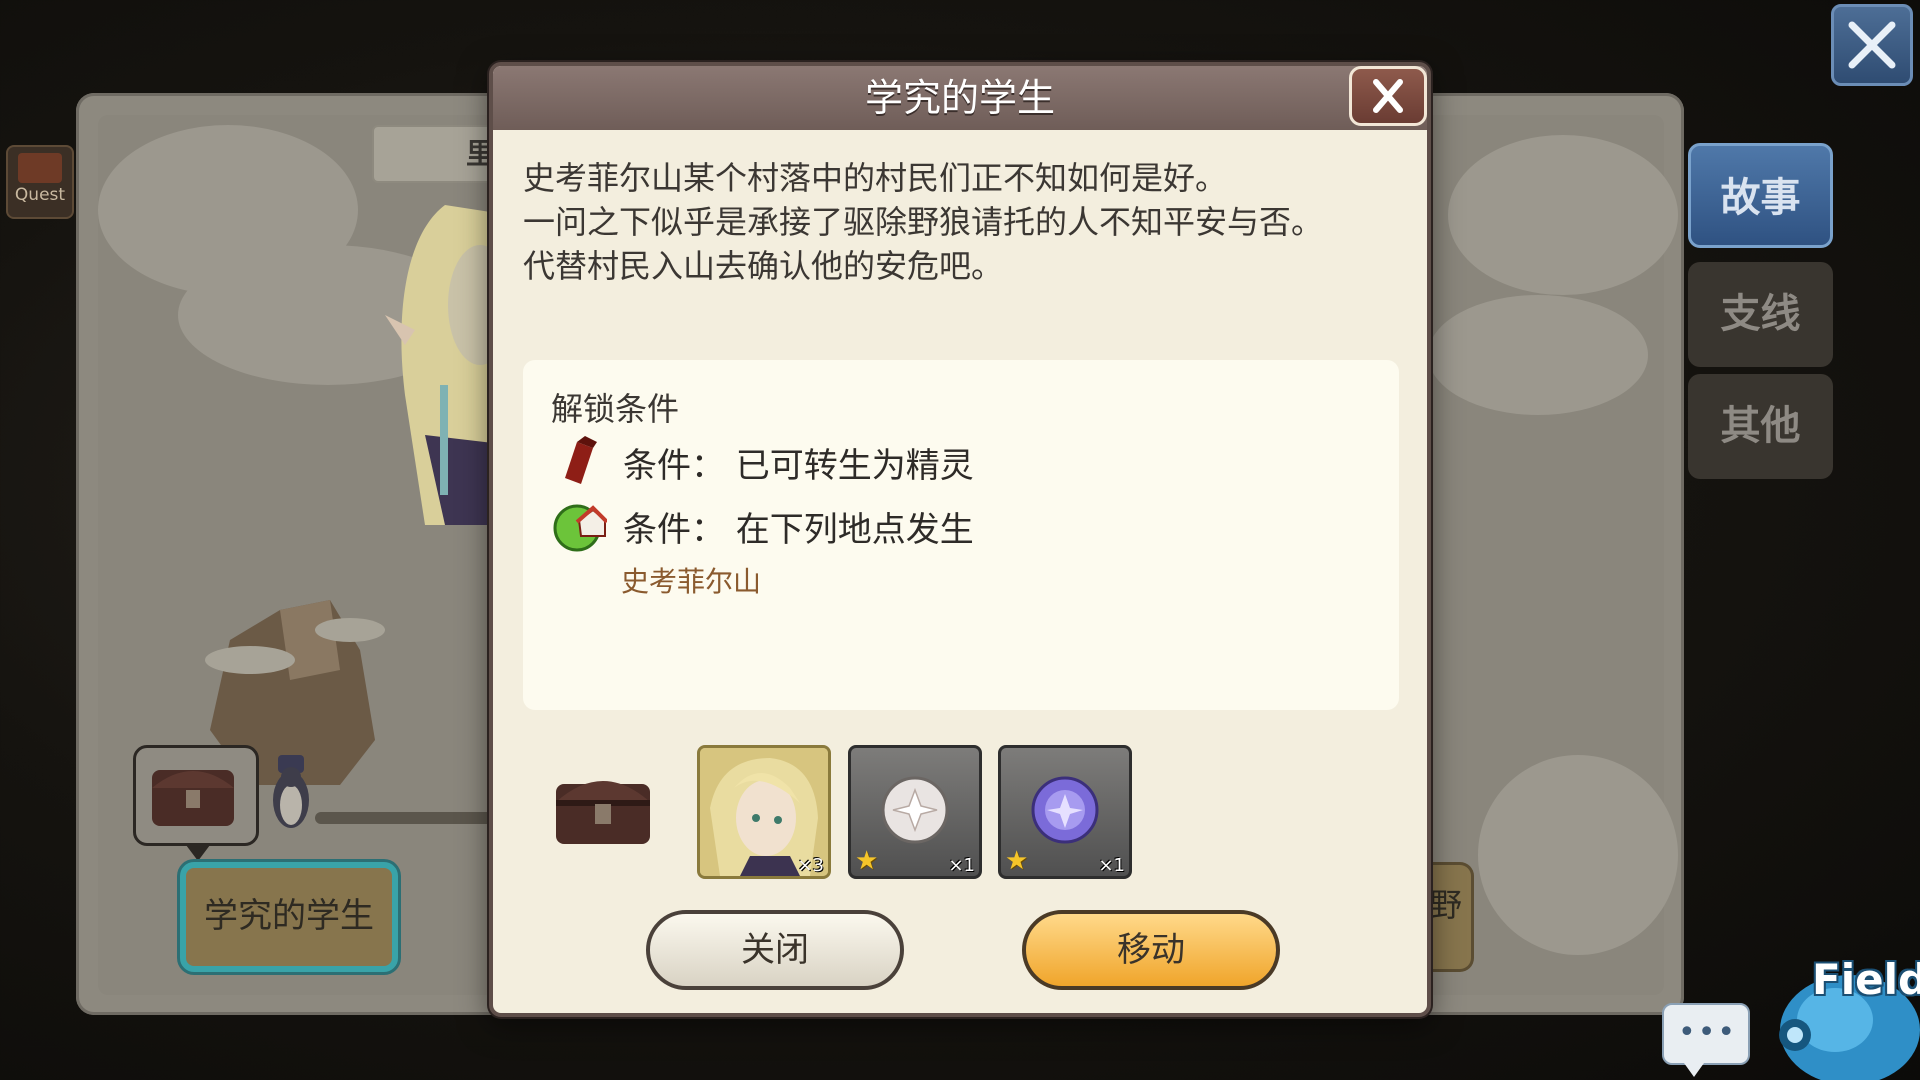  What do you see at coordinates (580, 528) in the screenshot?
I see `location-icon` at bounding box center [580, 528].